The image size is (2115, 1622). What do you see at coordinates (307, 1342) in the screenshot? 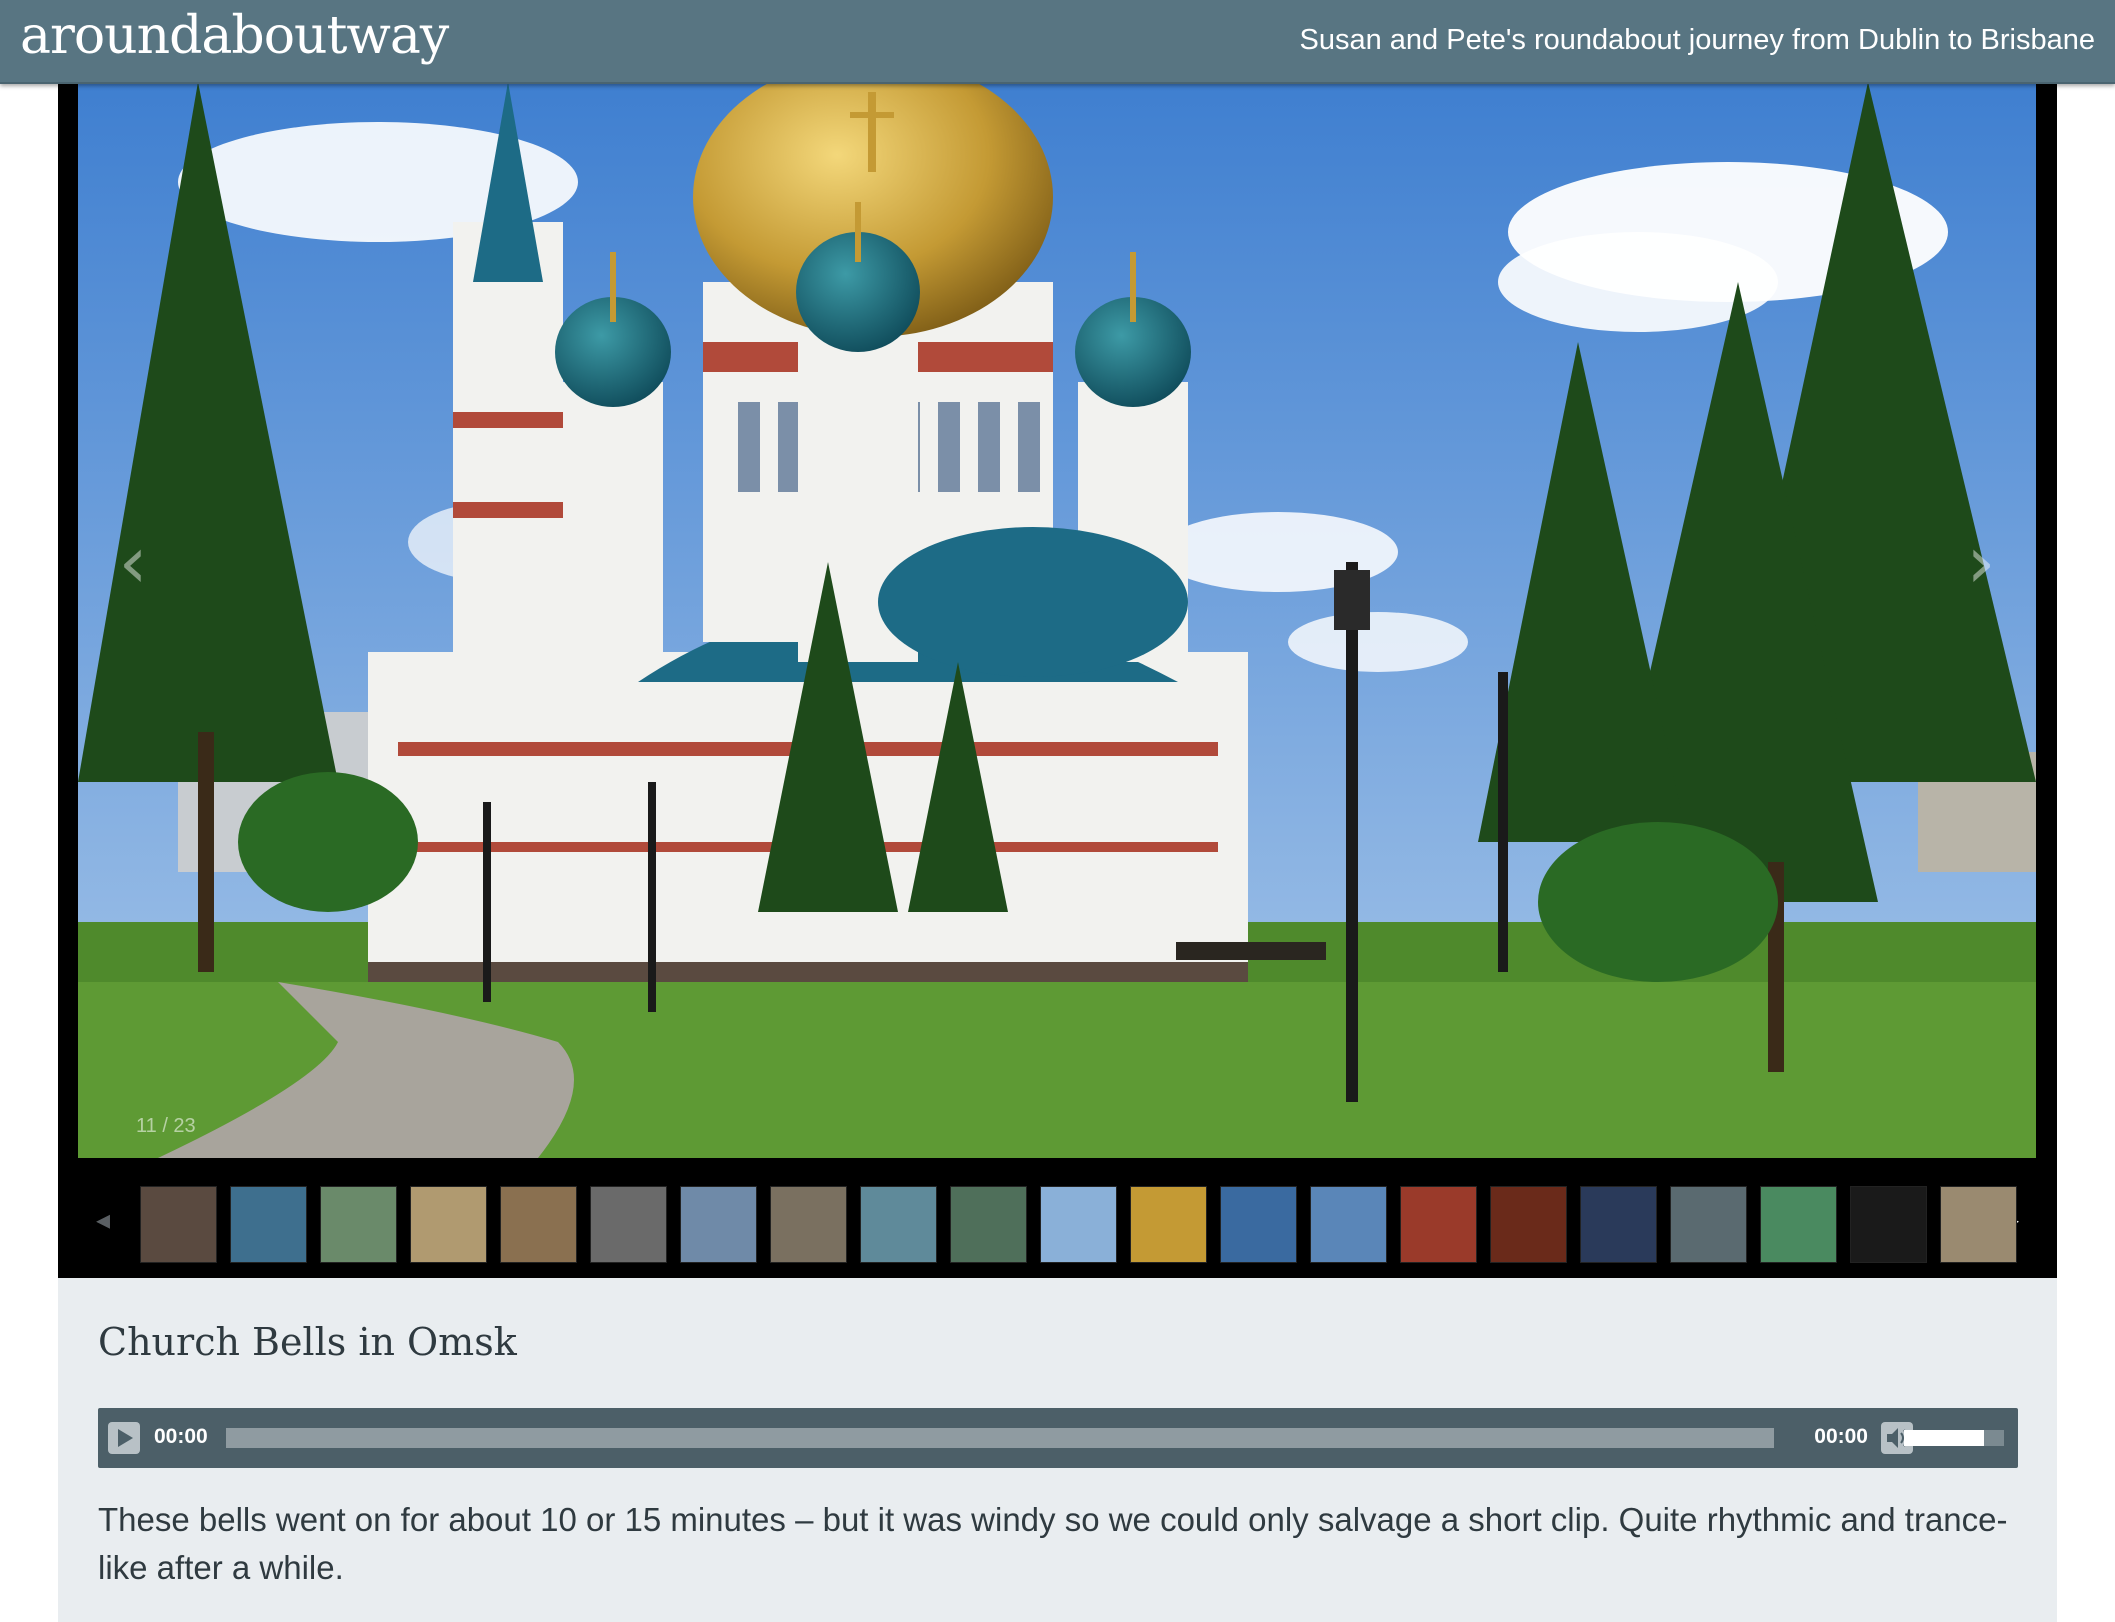
I see `post-title: Church Bells in Omsk` at bounding box center [307, 1342].